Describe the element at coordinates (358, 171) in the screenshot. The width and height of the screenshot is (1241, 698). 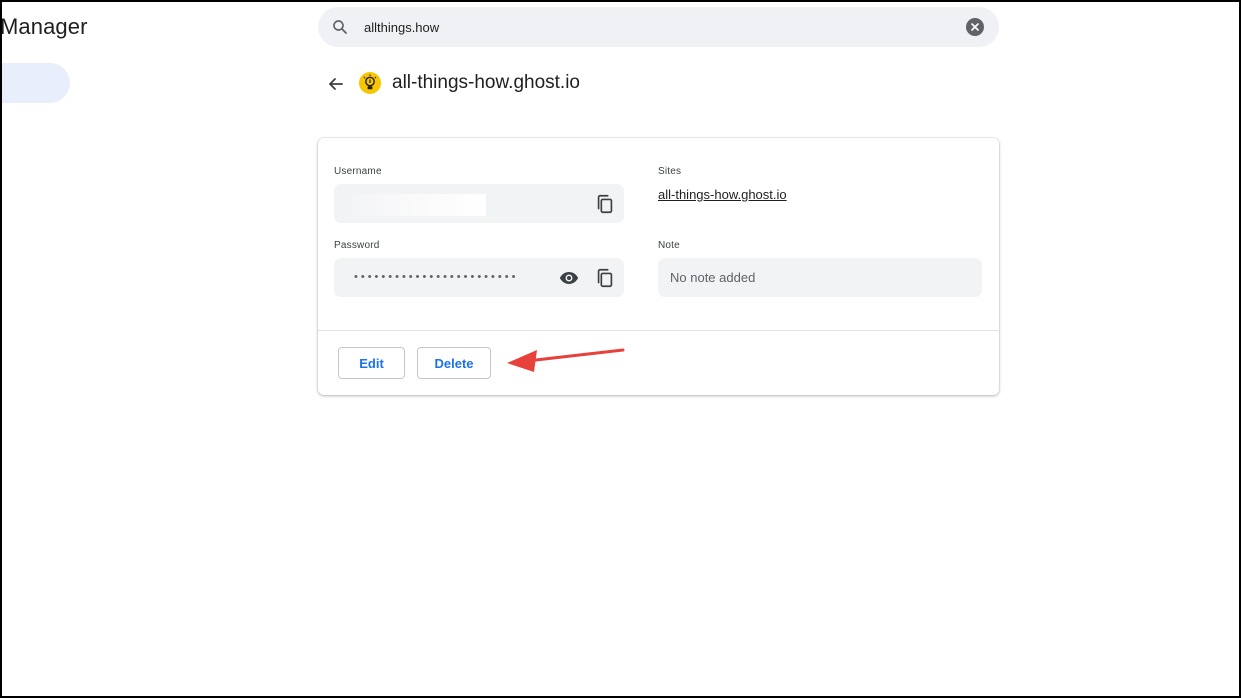
I see `username-label: Username` at that location.